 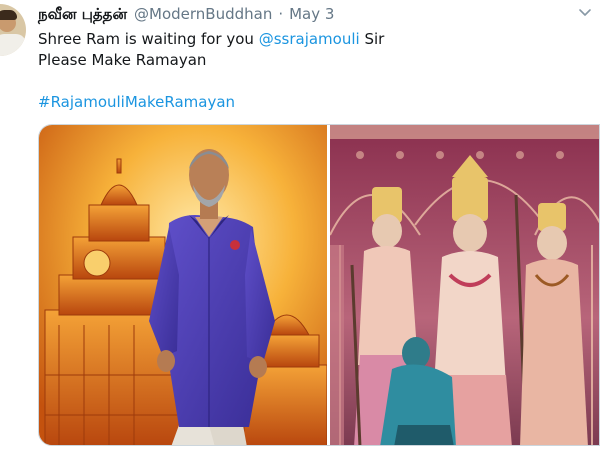 What do you see at coordinates (585, 13) in the screenshot?
I see `chevron-down-icon` at bounding box center [585, 13].